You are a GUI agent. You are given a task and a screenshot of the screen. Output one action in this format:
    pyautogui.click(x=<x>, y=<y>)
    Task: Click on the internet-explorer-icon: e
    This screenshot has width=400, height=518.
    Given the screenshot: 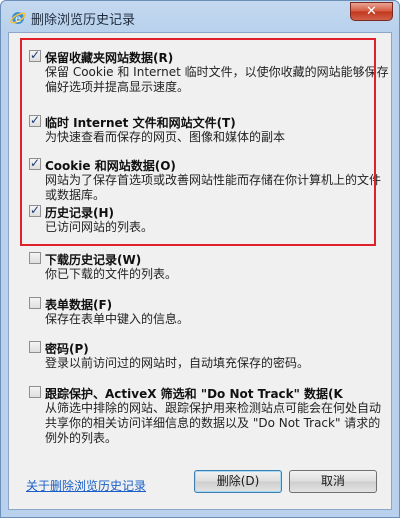 What is the action you would take?
    pyautogui.click(x=18, y=18)
    